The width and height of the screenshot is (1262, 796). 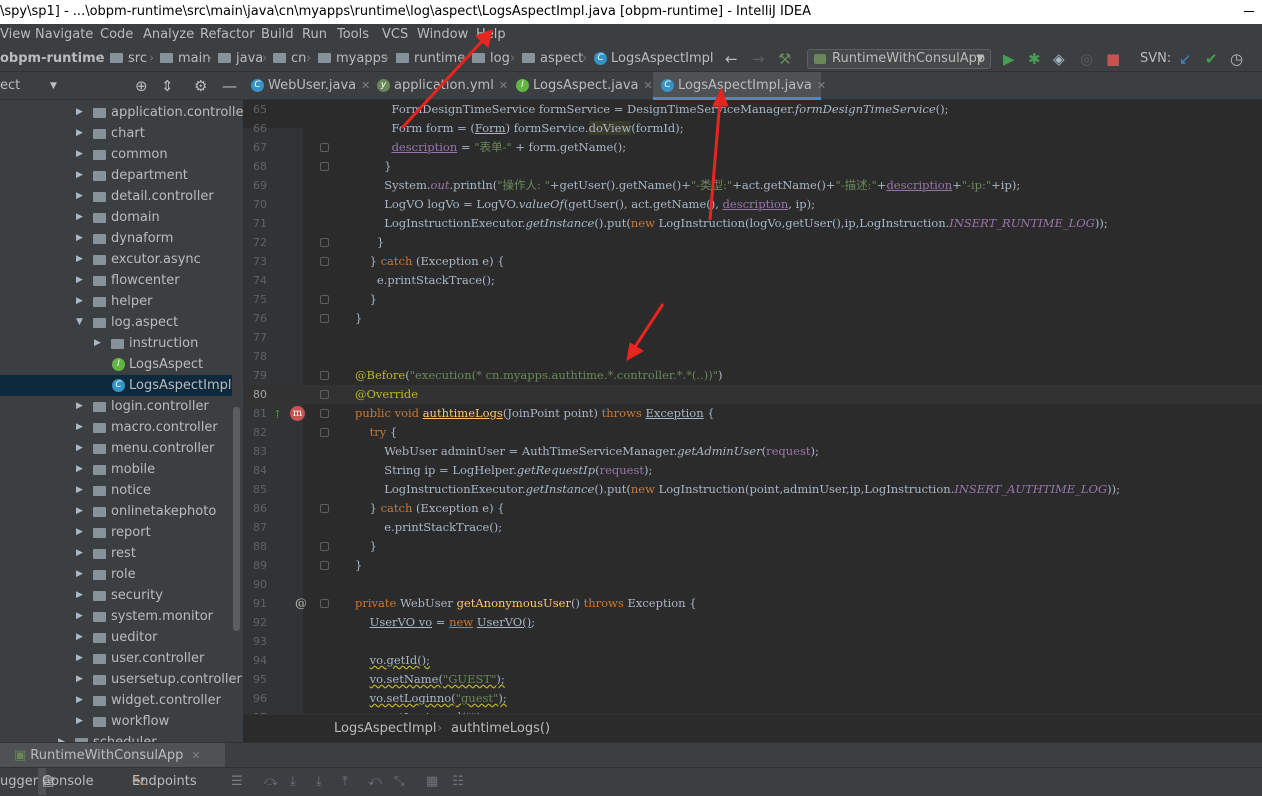 I want to click on tree-item: ▶ department, so click(x=116, y=175).